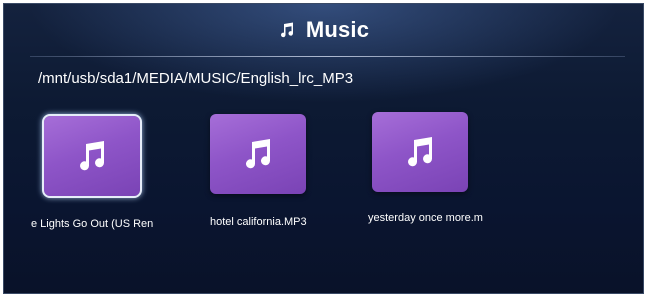 The height and width of the screenshot is (297, 647). What do you see at coordinates (92, 224) in the screenshot?
I see `file-name: e Lights Go Out (US Ren` at bounding box center [92, 224].